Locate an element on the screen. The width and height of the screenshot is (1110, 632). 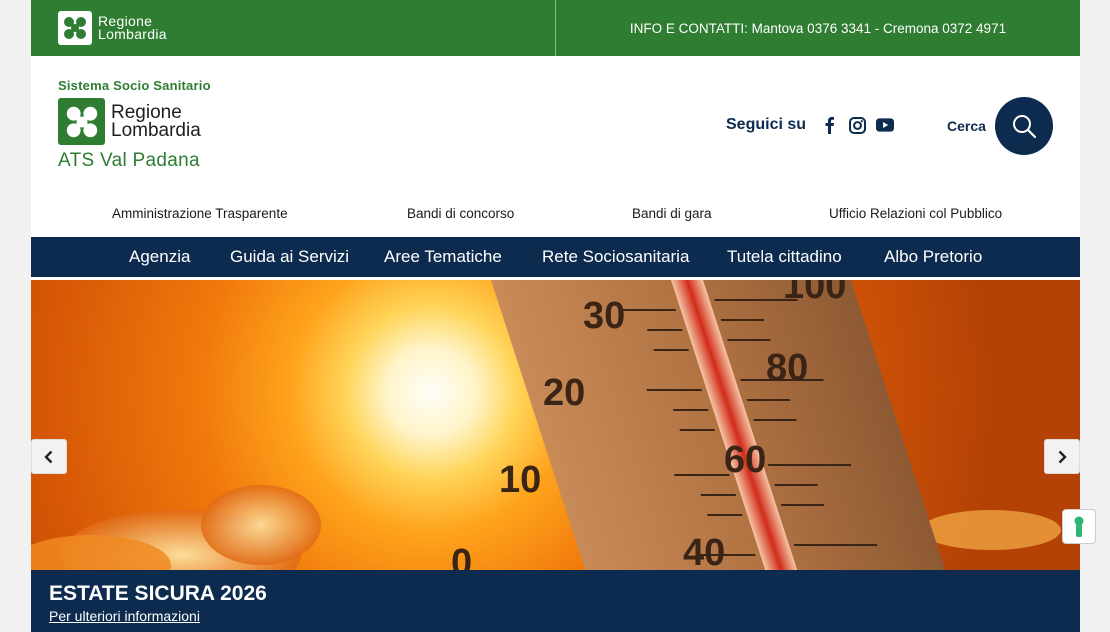
temp-label-0: 0 is located at coordinates (461, 556).